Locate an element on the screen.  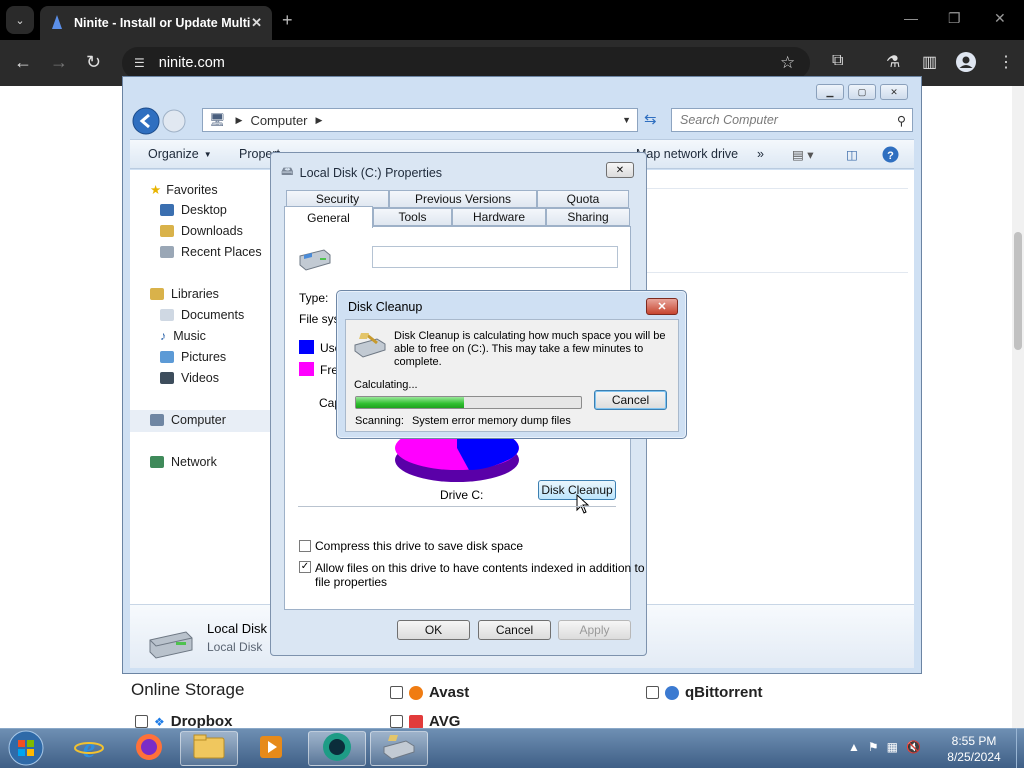
computer-icon: 🖥 is located at coordinates (217, 119).